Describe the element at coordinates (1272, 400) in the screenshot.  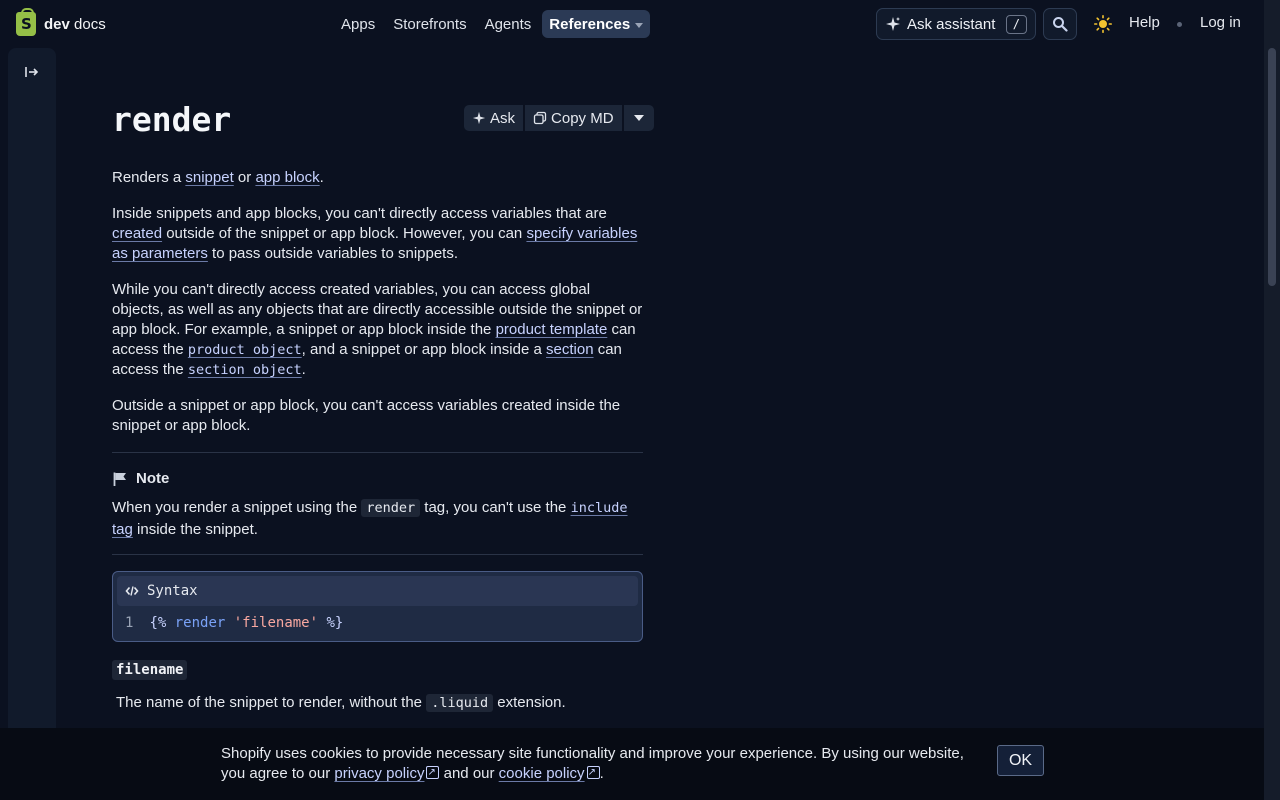
I see `page-scrollbar` at that location.